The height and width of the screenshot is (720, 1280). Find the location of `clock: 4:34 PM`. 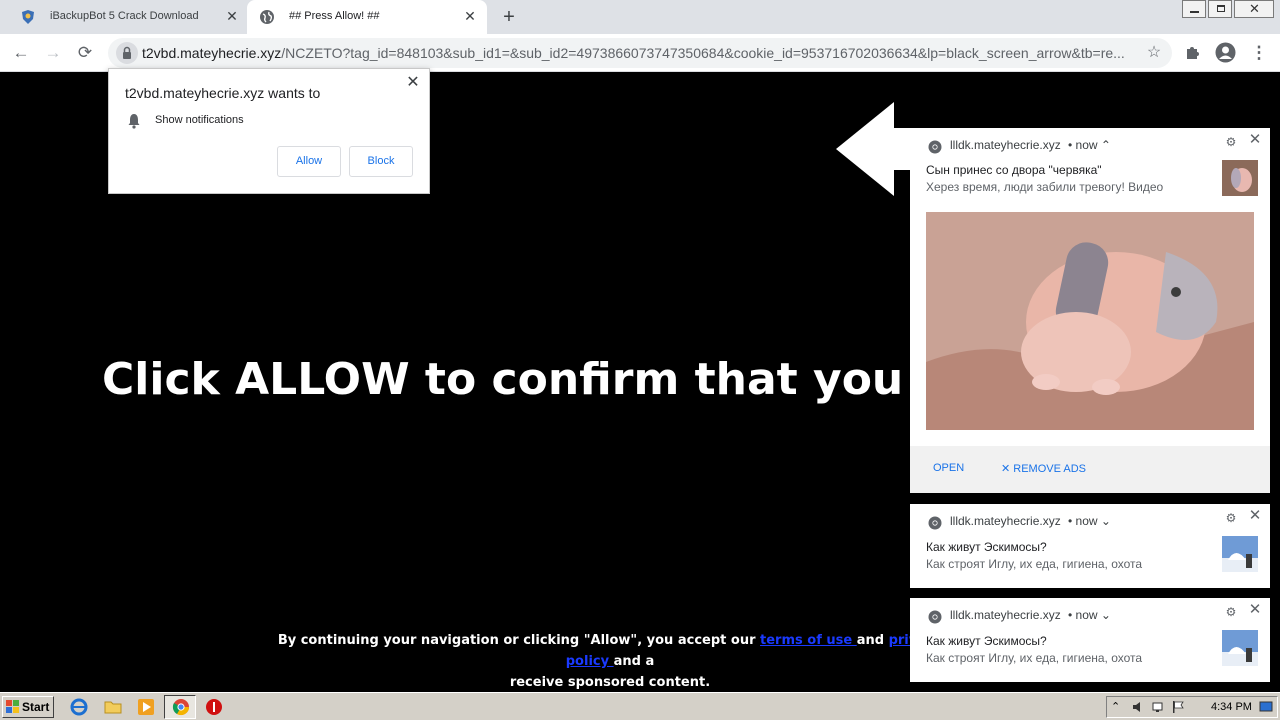

clock: 4:34 PM is located at coordinates (1231, 707).